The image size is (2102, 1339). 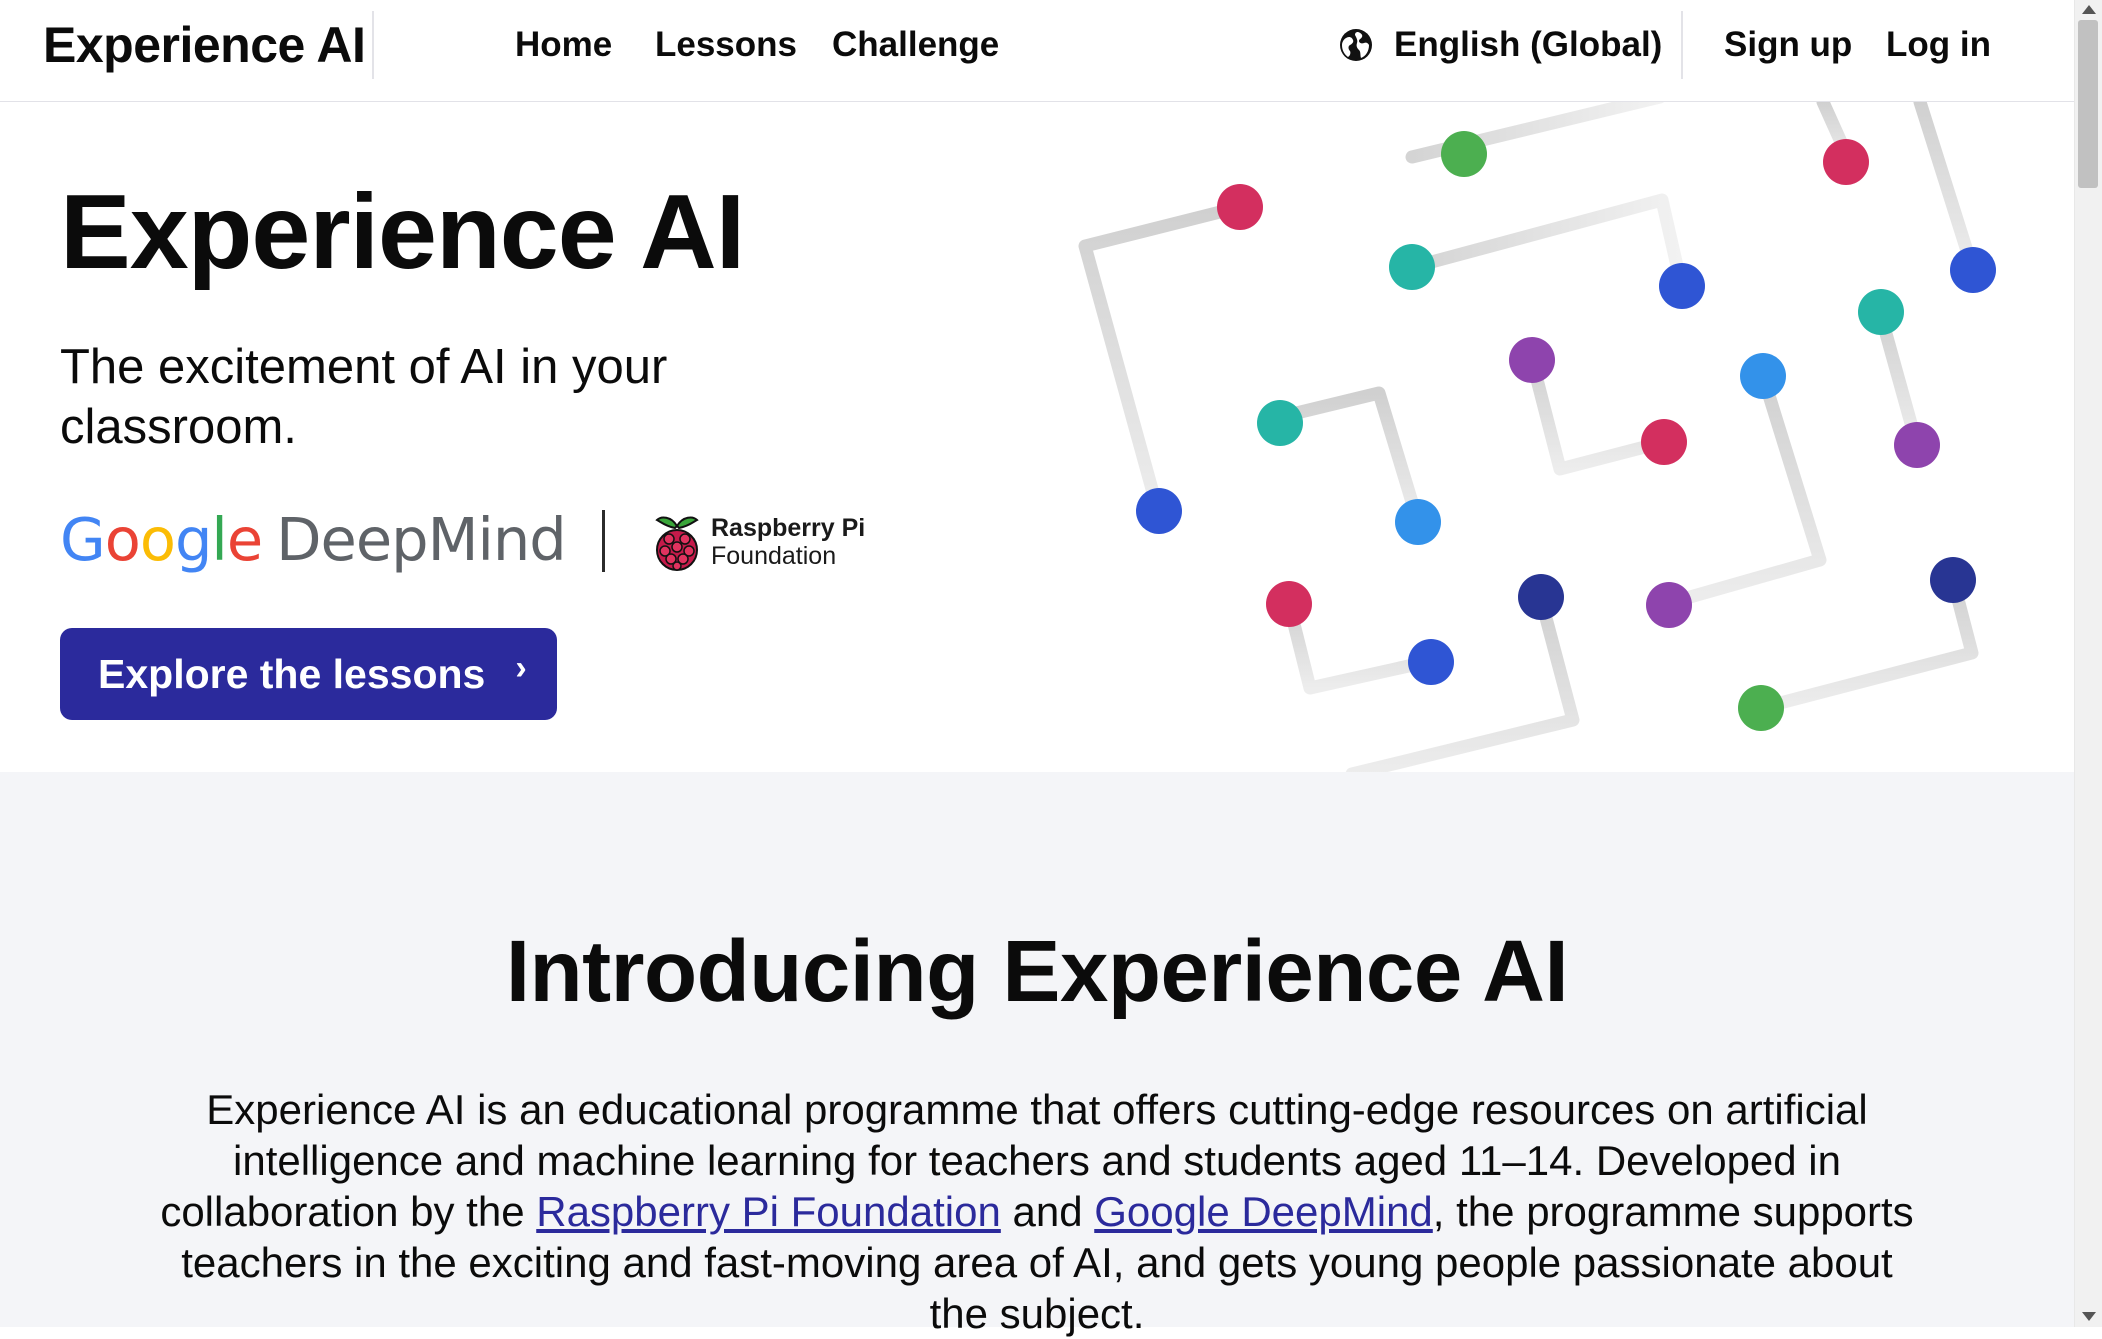 What do you see at coordinates (204, 45) in the screenshot?
I see `brand-logo: Experience AI` at bounding box center [204, 45].